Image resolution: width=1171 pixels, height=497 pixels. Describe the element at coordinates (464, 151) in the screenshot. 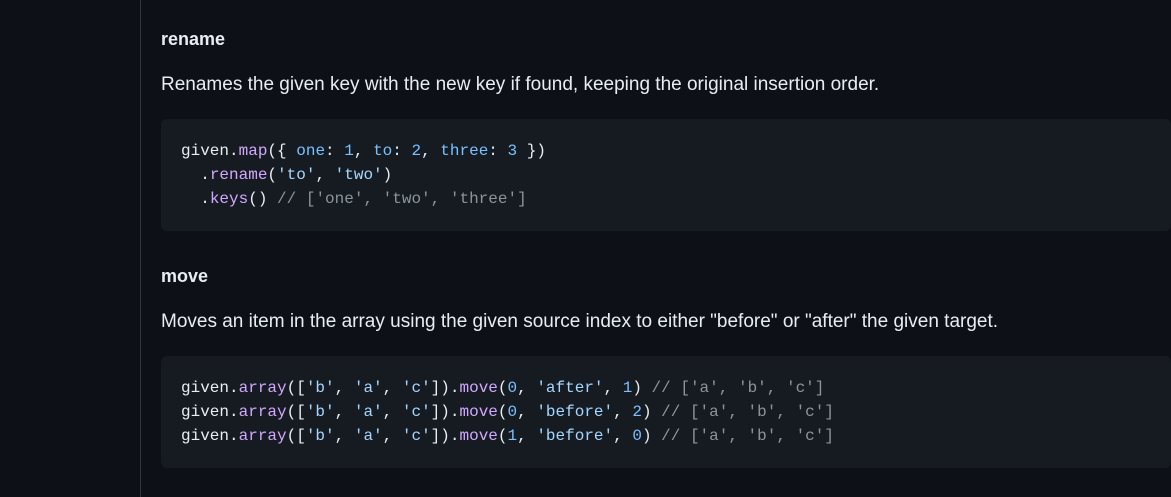

I see `code-token: three` at that location.